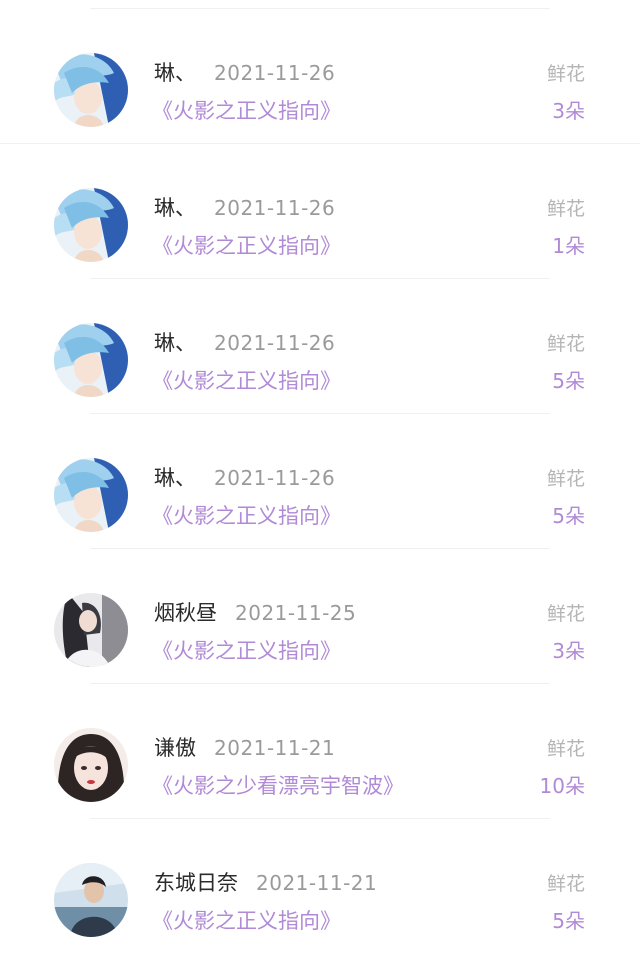  I want to click on list-item: 东城日奈 2021-11-21 《火影之正义指向》 鲜花 5朵, so click(320, 886).